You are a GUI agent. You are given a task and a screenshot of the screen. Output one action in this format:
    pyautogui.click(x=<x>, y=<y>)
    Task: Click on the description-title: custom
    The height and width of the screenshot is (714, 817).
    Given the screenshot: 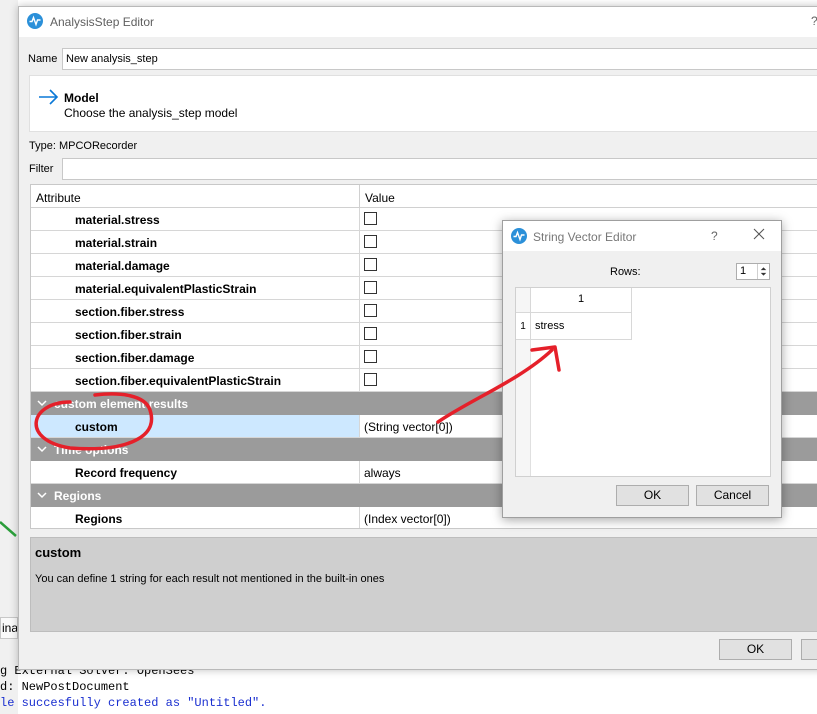 What is the action you would take?
    pyautogui.click(x=58, y=552)
    